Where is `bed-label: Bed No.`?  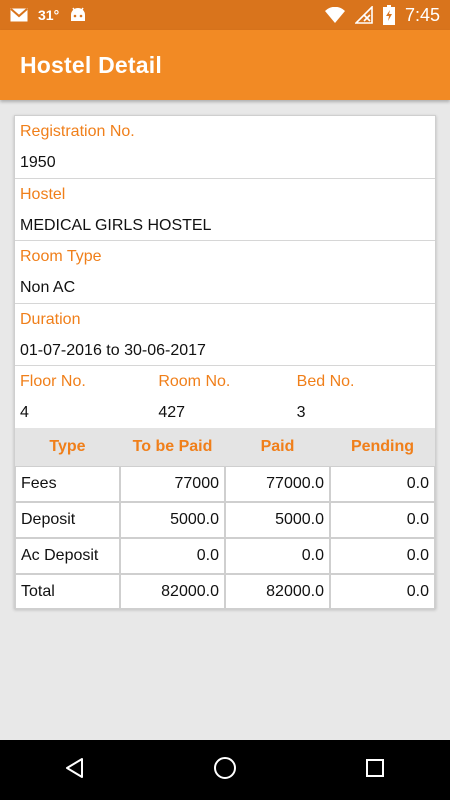
bed-label: Bed No. is located at coordinates (325, 382).